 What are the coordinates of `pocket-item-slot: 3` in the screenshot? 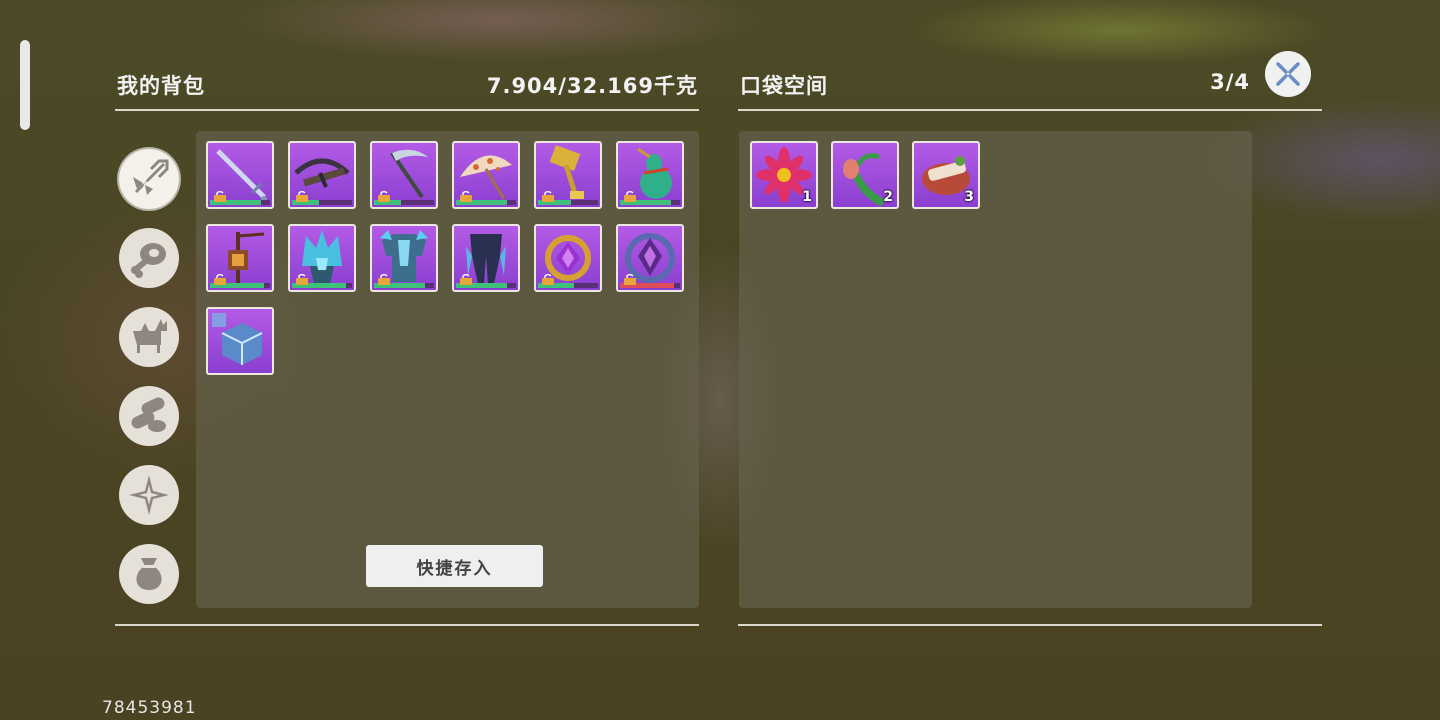 It's located at (946, 175).